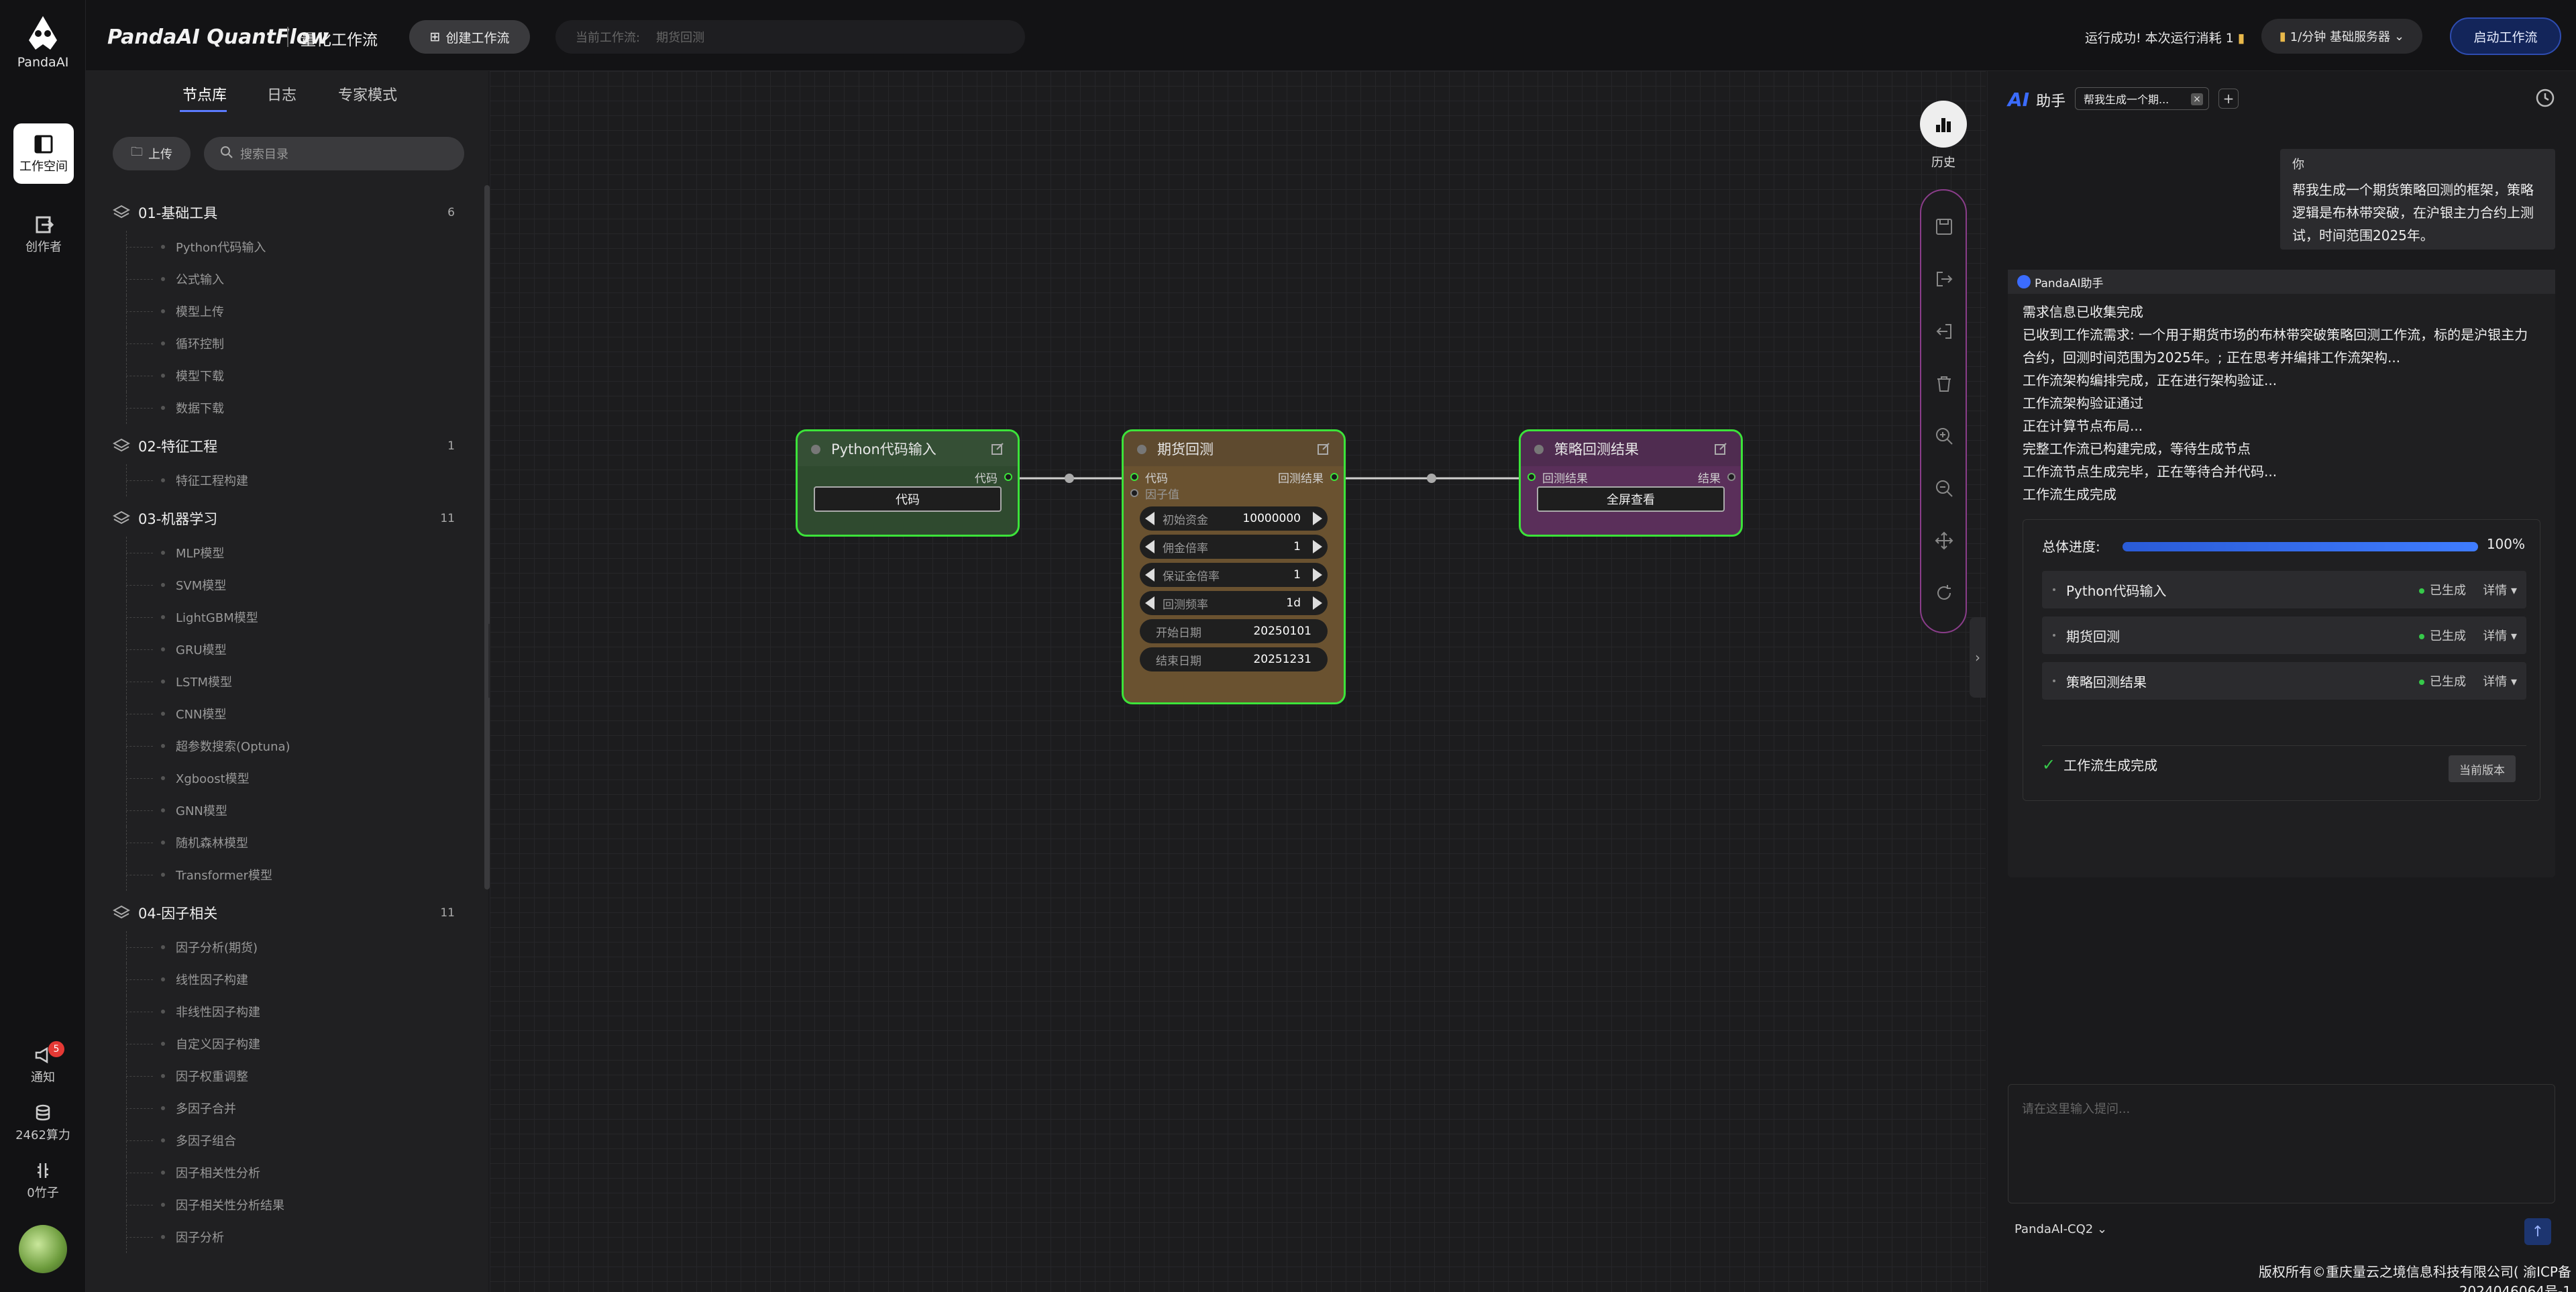  I want to click on library-node-item: Xgboost模型, so click(287, 778).